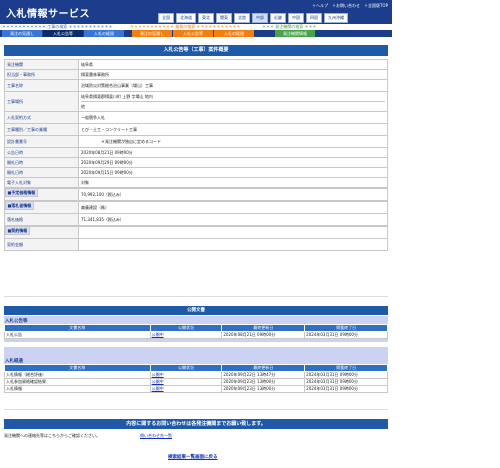  Describe the element at coordinates (41, 129) in the screenshot. I see `detail-label: 工事種別／工事の業種` at that location.